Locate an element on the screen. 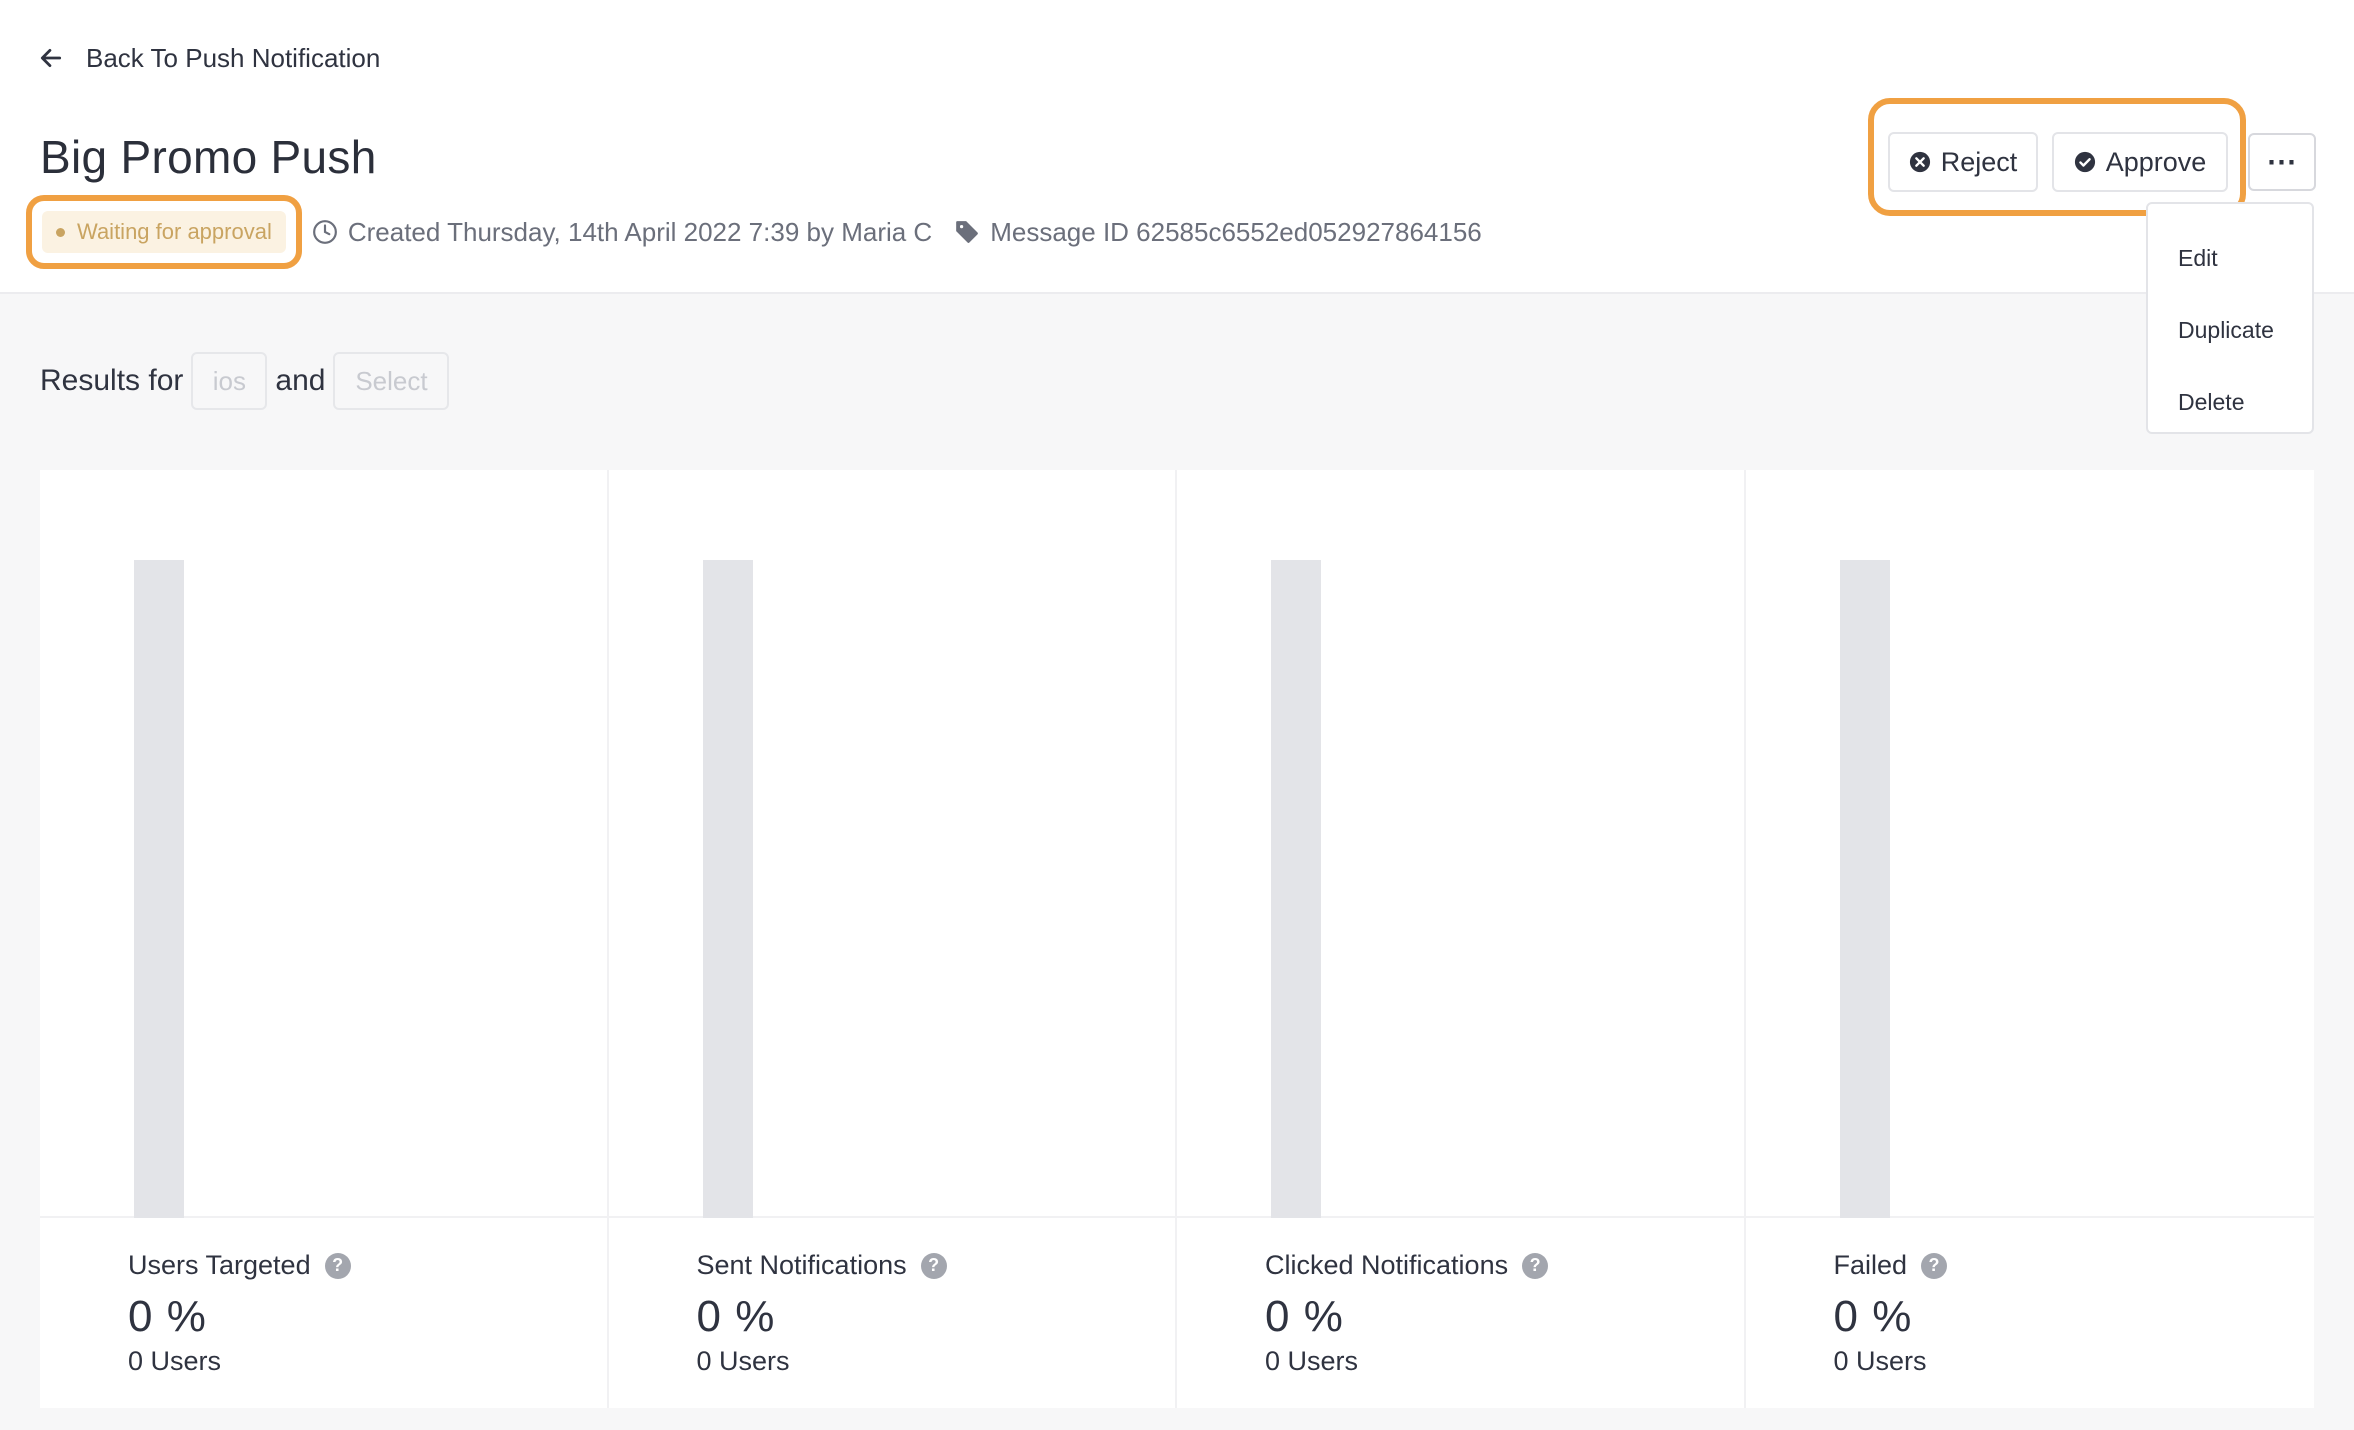 Image resolution: width=2354 pixels, height=1430 pixels. menu-item-duplicate: Duplicate is located at coordinates (2230, 330).